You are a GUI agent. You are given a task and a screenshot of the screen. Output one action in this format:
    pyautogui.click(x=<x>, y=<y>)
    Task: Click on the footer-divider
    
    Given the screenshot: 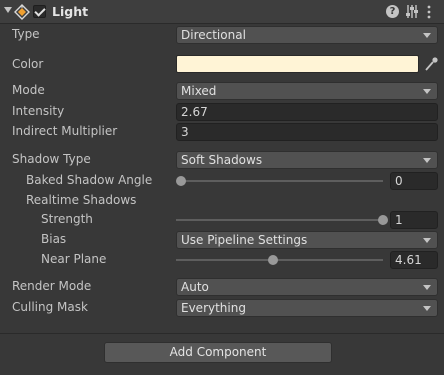 What is the action you would take?
    pyautogui.click(x=222, y=333)
    